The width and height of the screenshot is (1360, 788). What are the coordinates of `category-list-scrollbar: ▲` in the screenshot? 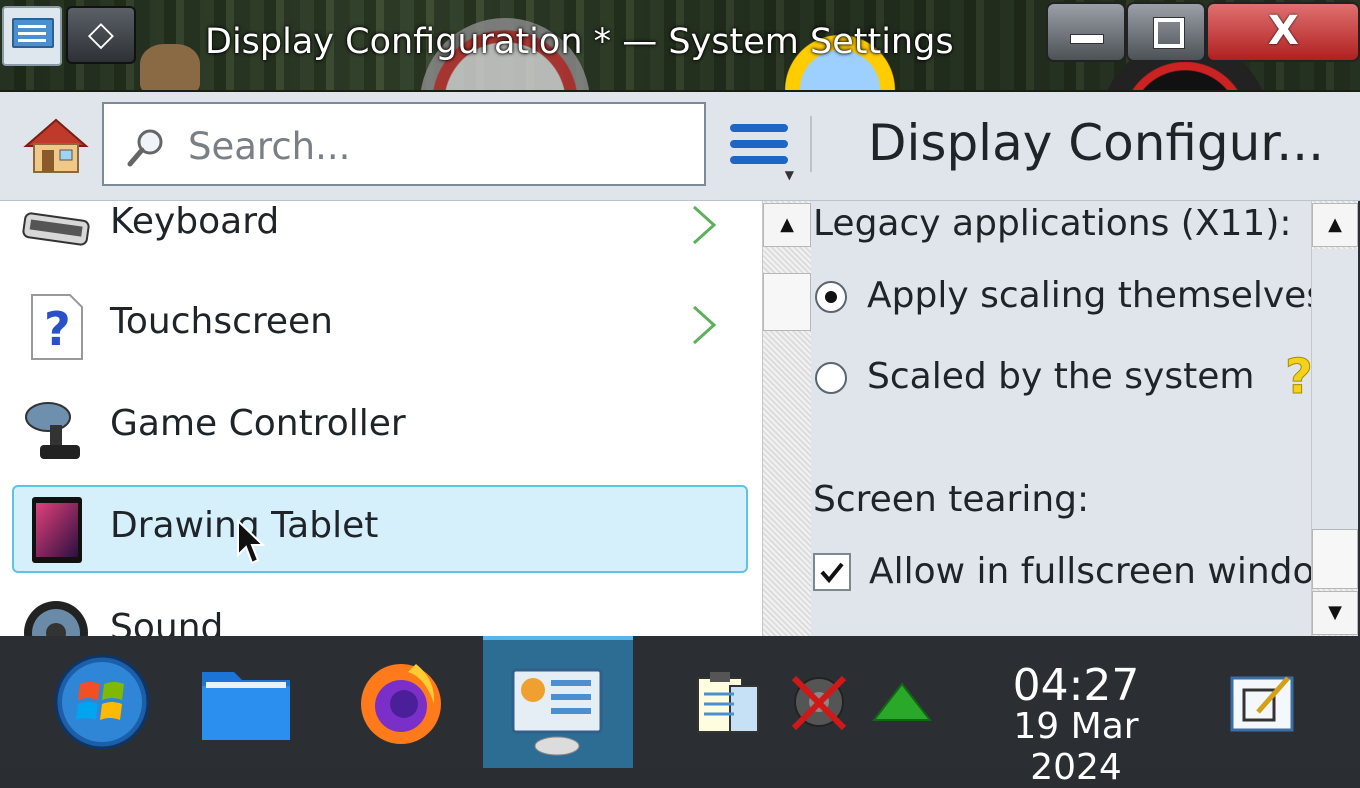 It's located at (786, 418).